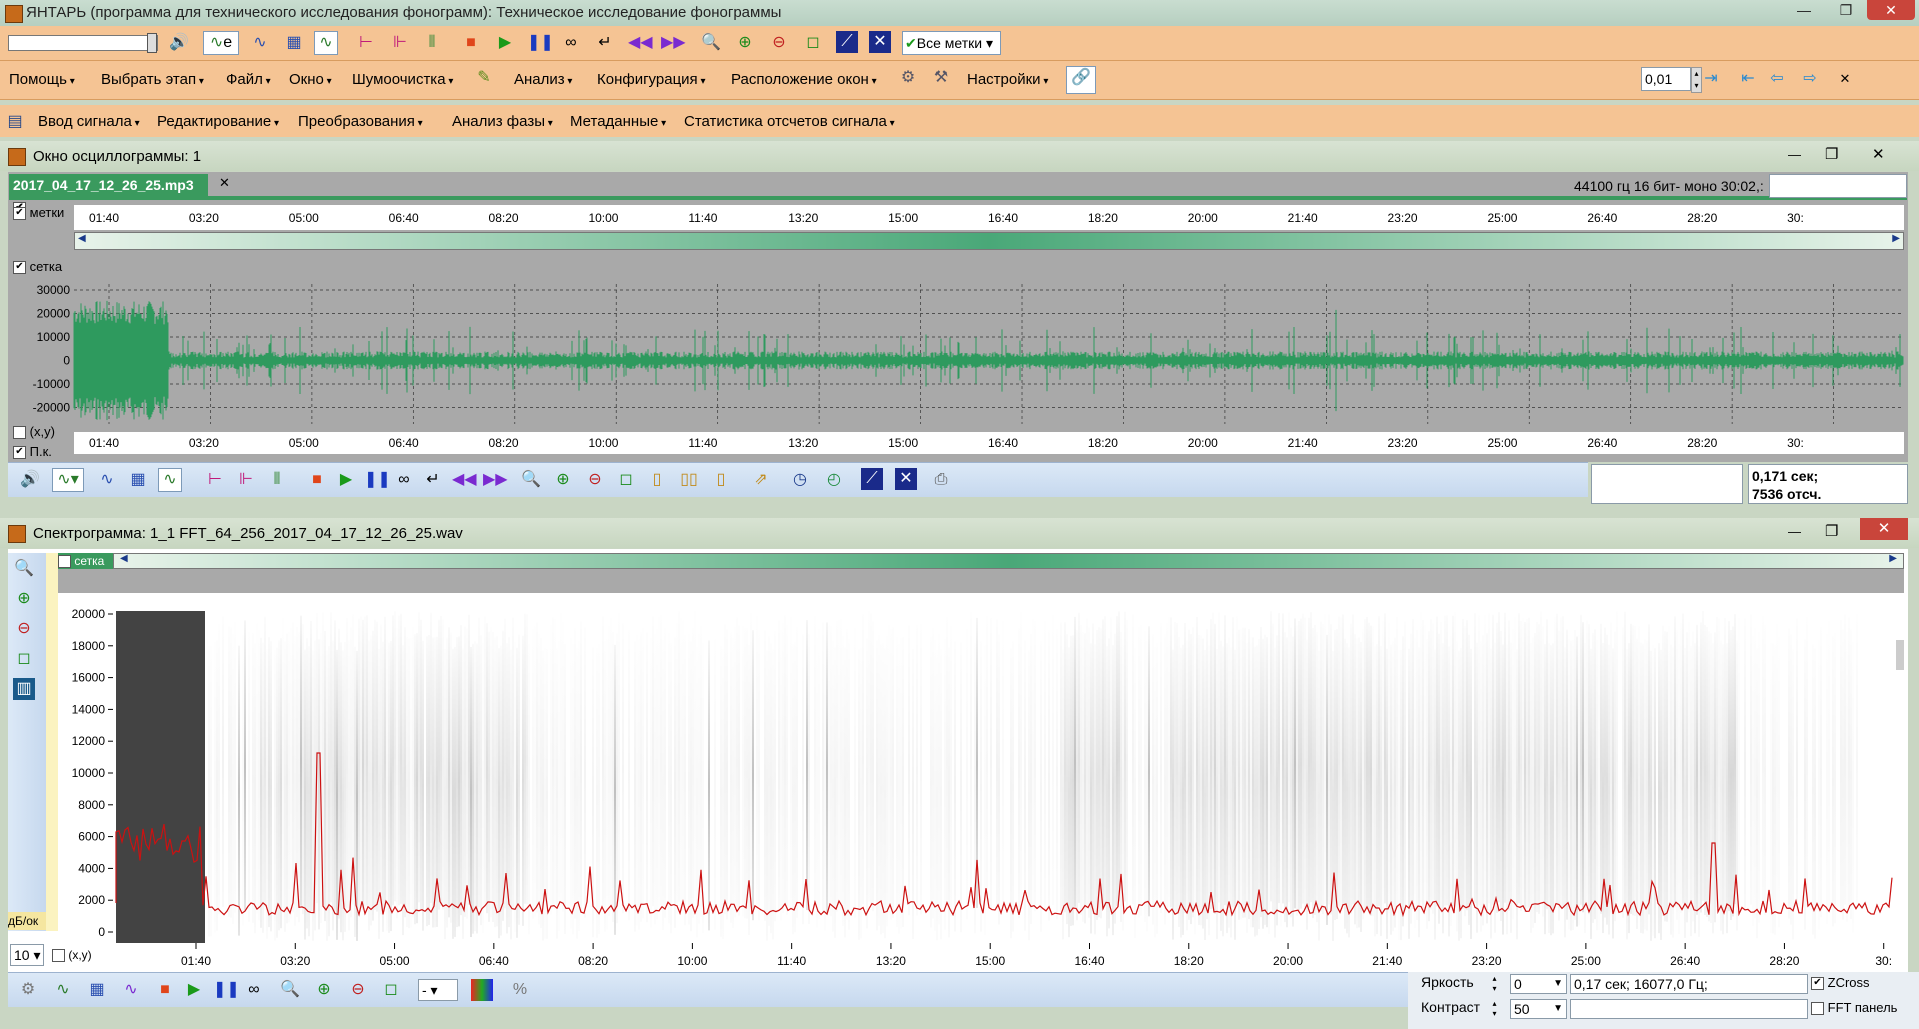 The image size is (1919, 1029). I want to click on osc-page-icon: ▯, so click(657, 480).